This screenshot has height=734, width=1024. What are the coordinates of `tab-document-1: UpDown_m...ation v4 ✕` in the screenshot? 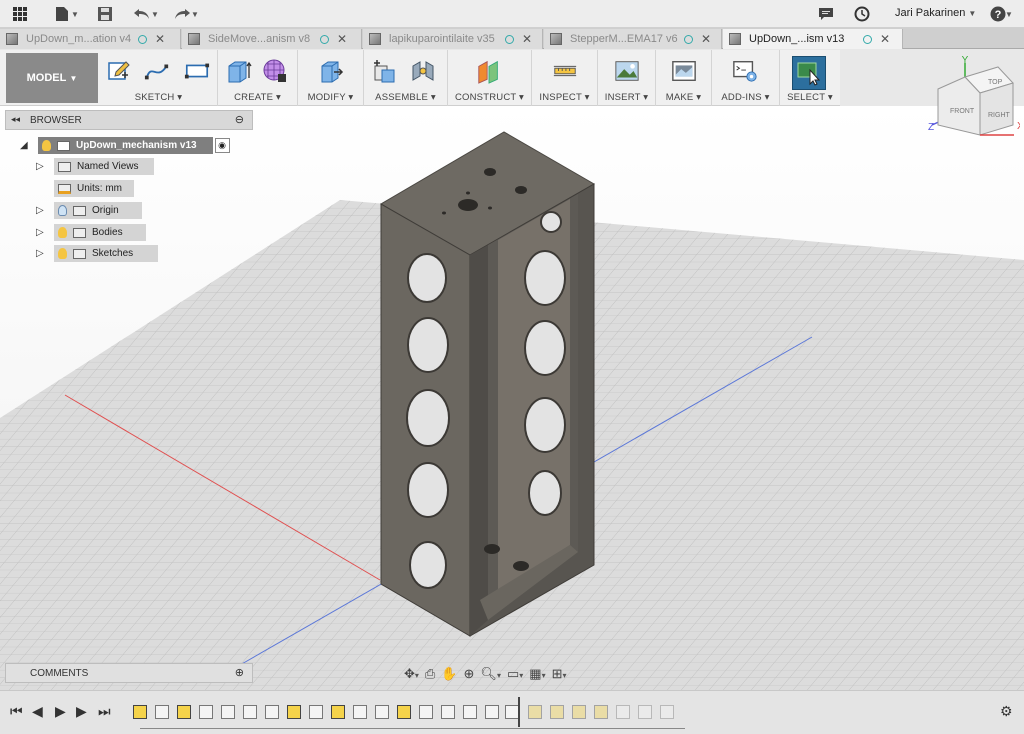 It's located at (90, 39).